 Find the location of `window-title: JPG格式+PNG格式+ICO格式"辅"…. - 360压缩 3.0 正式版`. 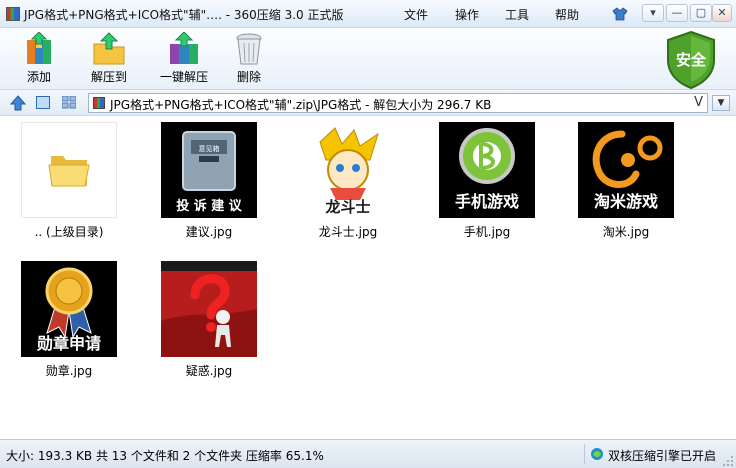

window-title: JPG格式+PNG格式+ICO格式"辅"…. - 360压缩 3.0 正式版 is located at coordinates (184, 15).